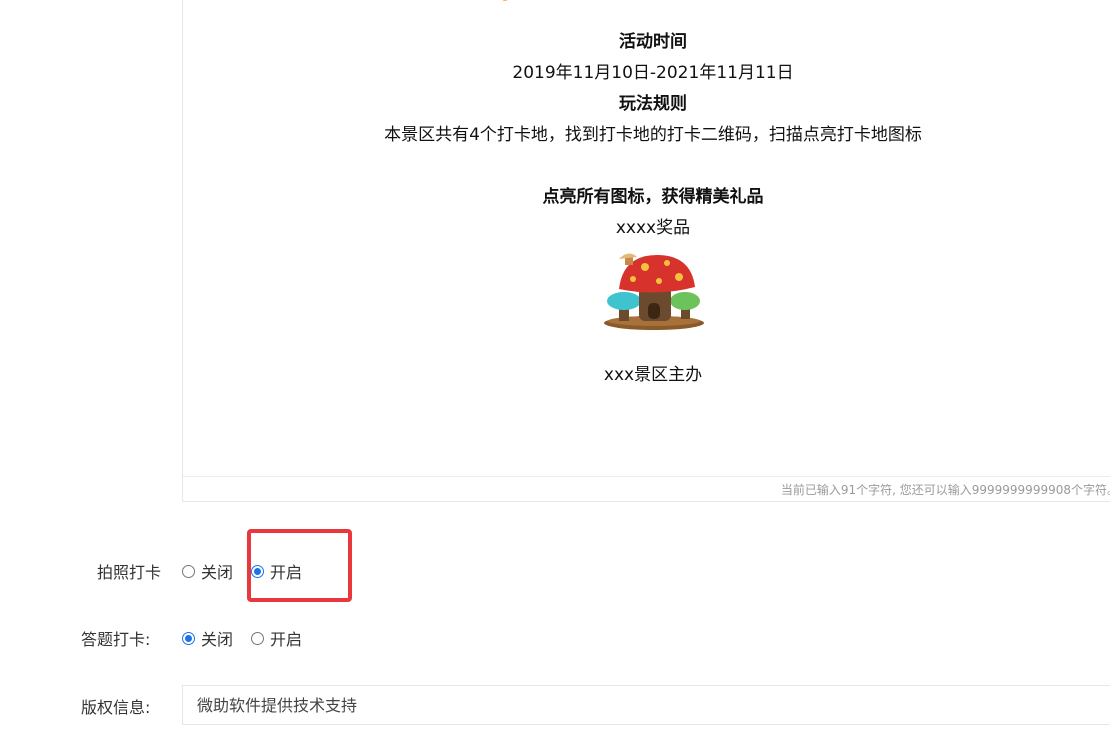 Image resolution: width=1110 pixels, height=740 pixels. I want to click on activity-time-heading: 活动时间, so click(653, 42).